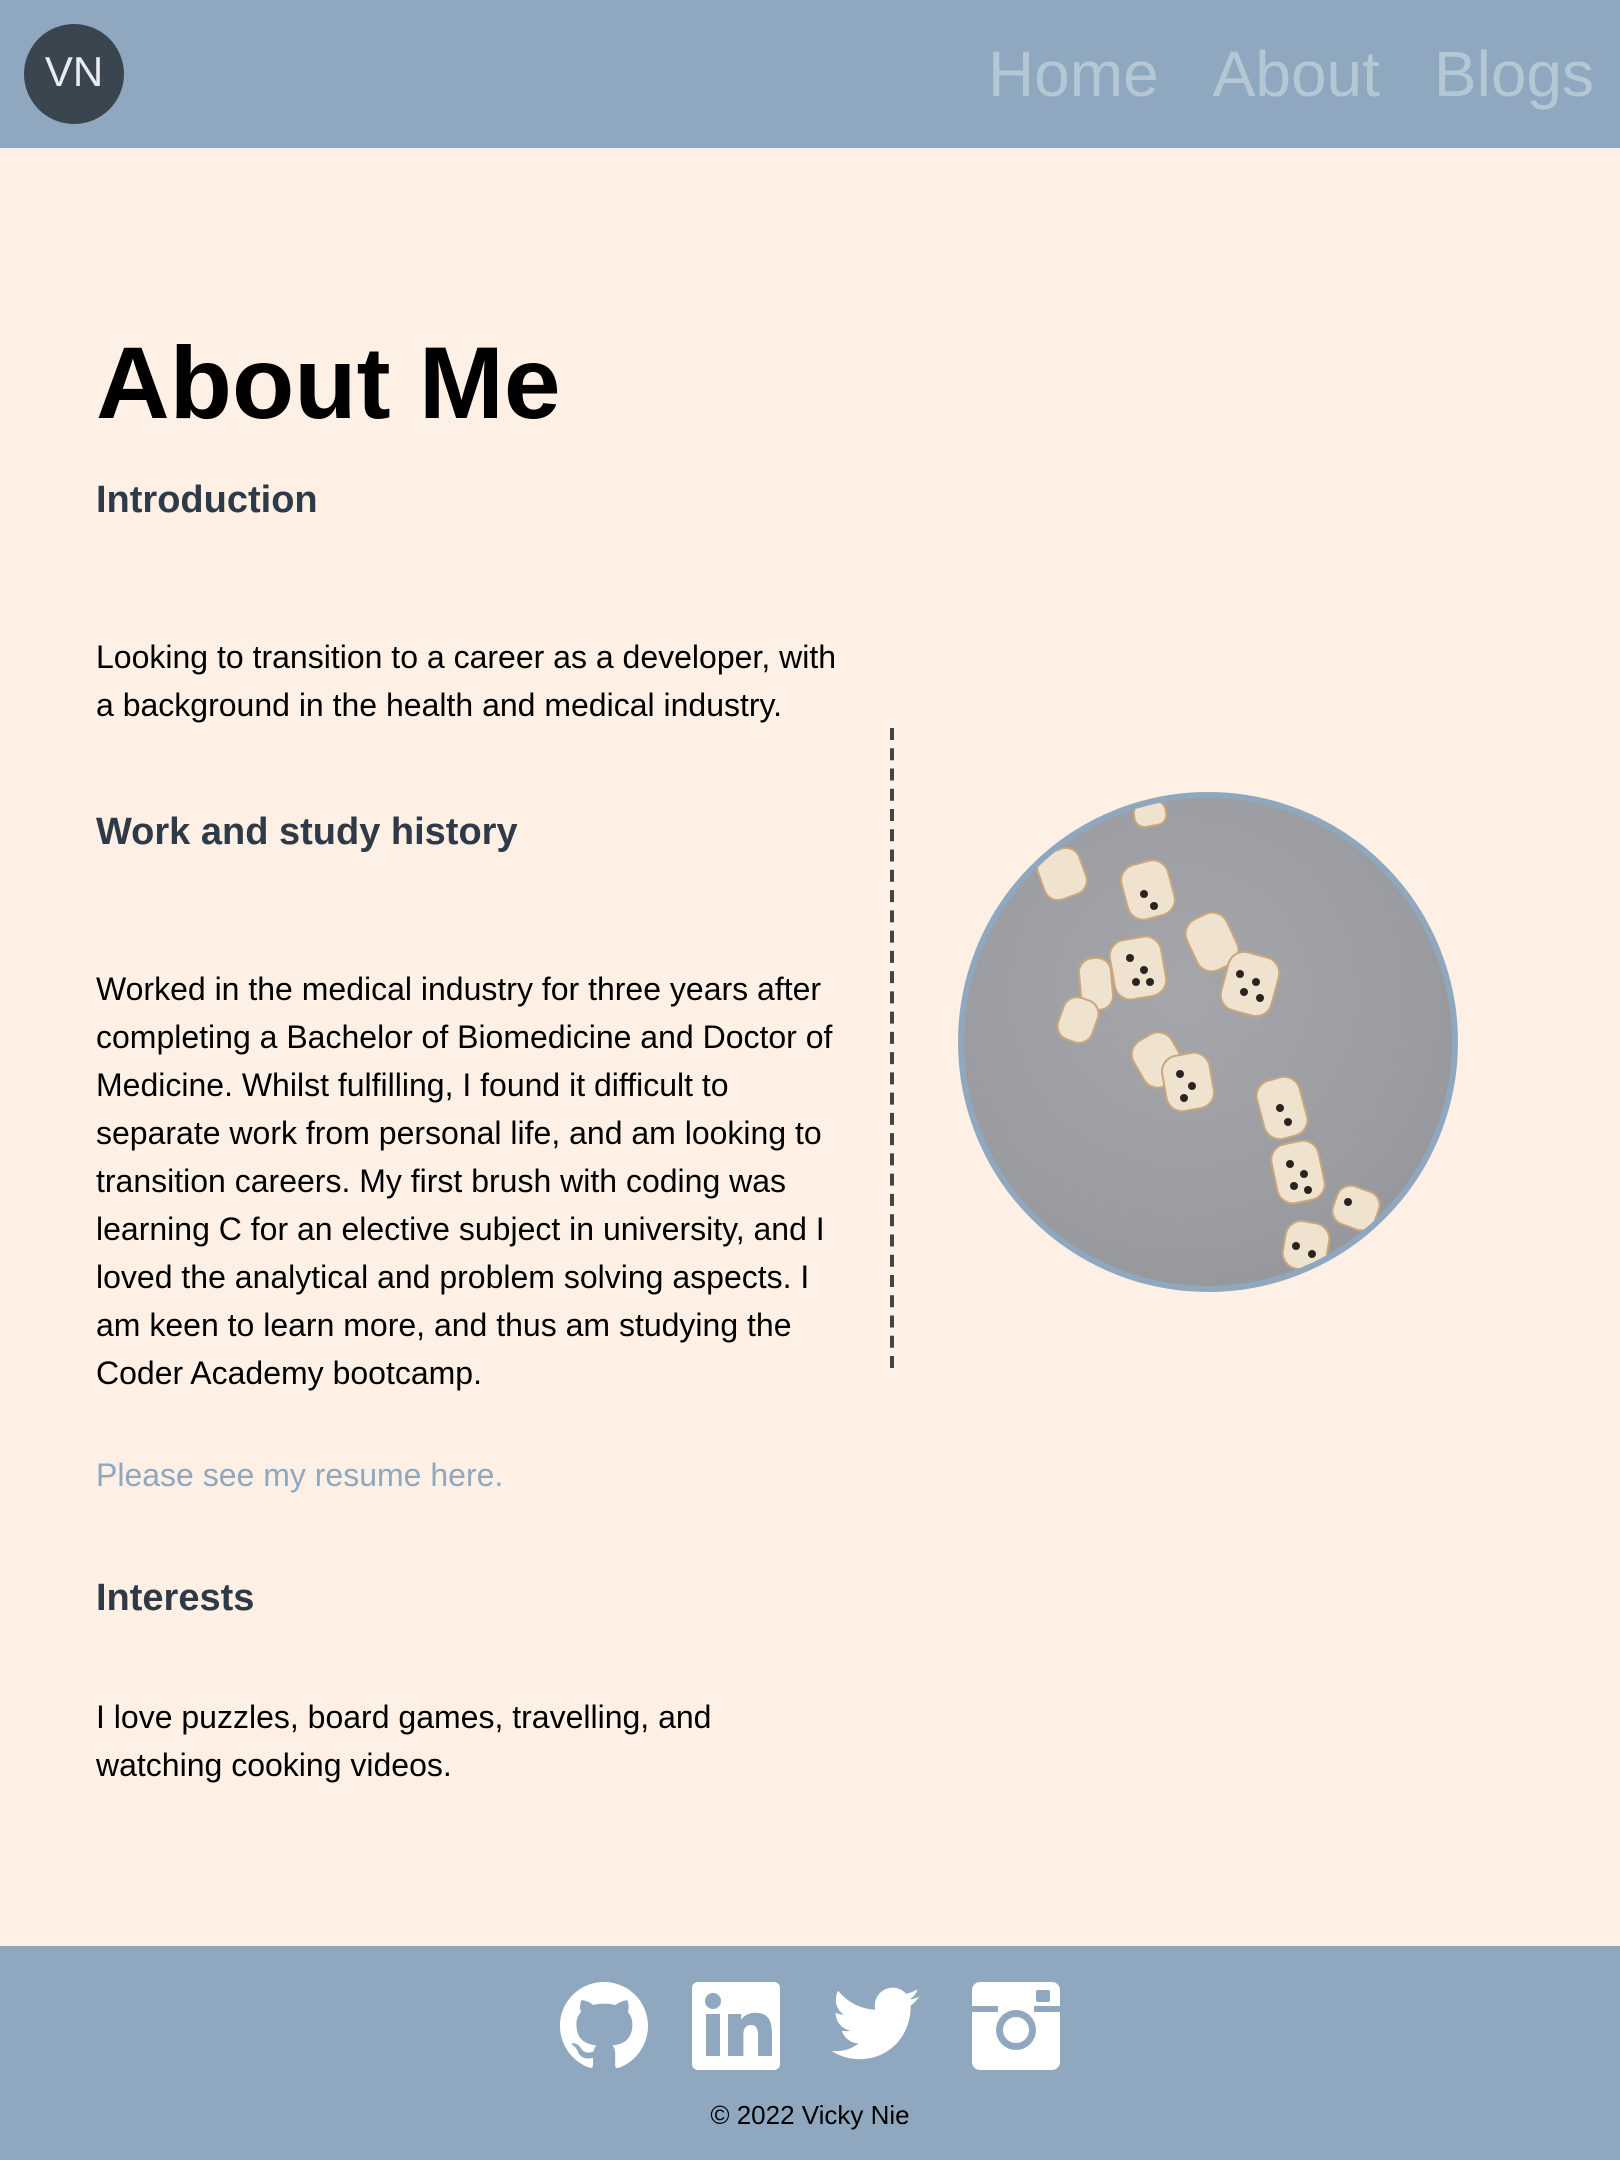 The image size is (1620, 2160). I want to click on main-nav: Home About Blogs, so click(1264, 74).